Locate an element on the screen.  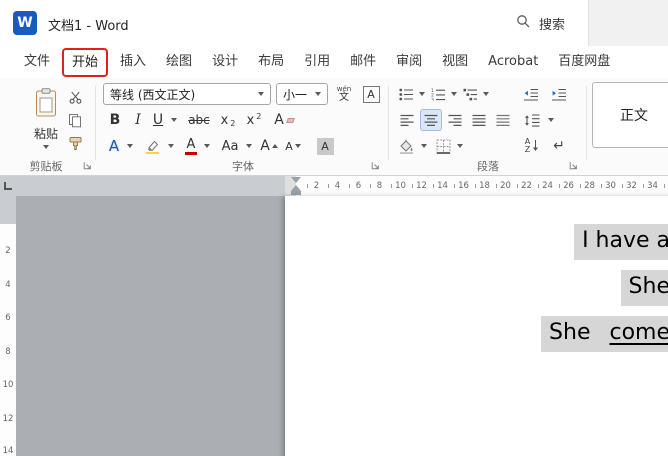
character-border-button: A is located at coordinates (371, 94).